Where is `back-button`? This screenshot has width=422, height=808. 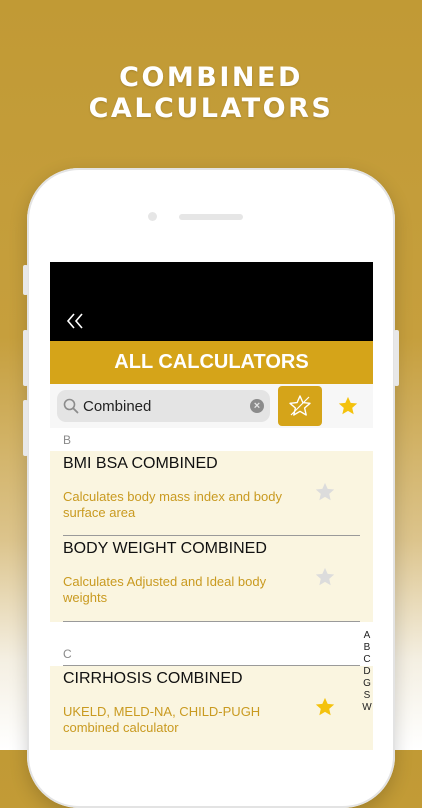
back-button is located at coordinates (75, 321).